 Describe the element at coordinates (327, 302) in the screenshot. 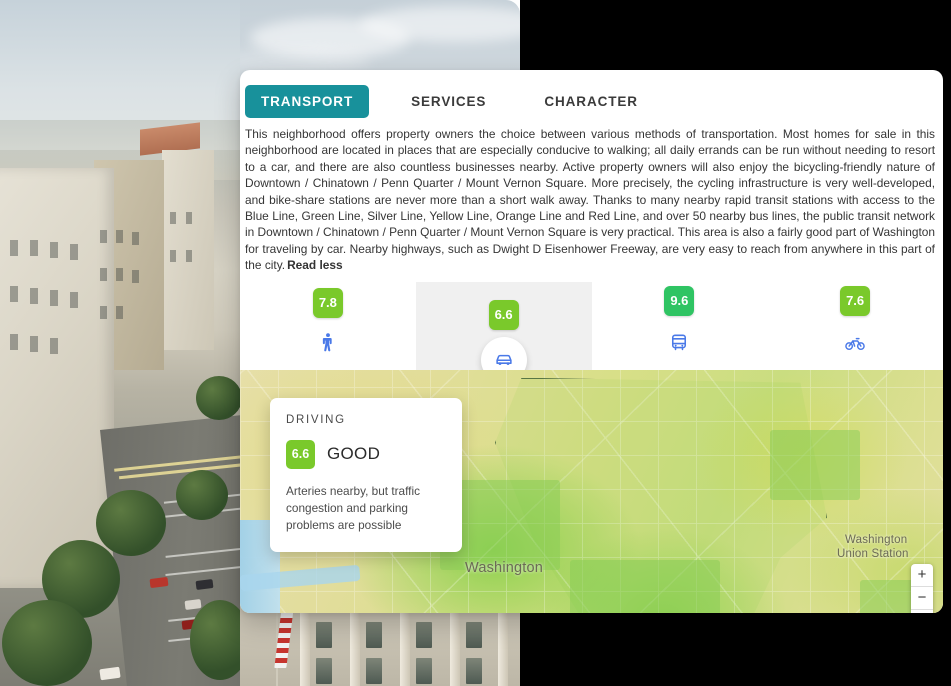

I see `score-badge-walking: 7.8` at that location.